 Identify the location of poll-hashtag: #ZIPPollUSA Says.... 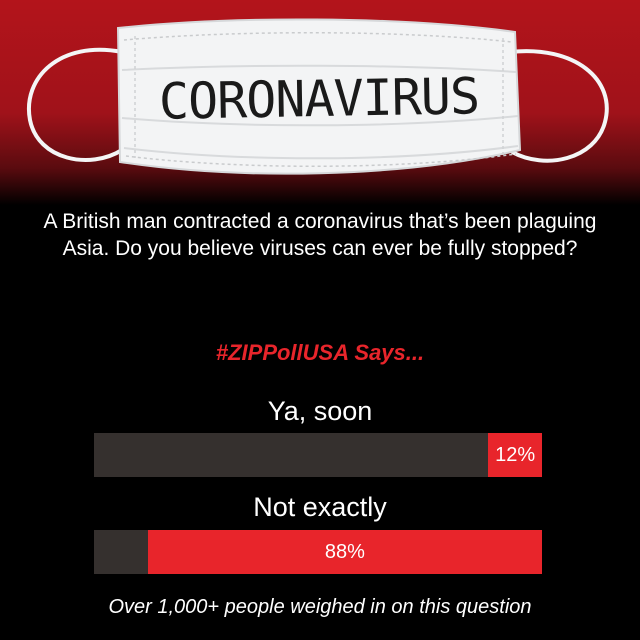
(320, 352).